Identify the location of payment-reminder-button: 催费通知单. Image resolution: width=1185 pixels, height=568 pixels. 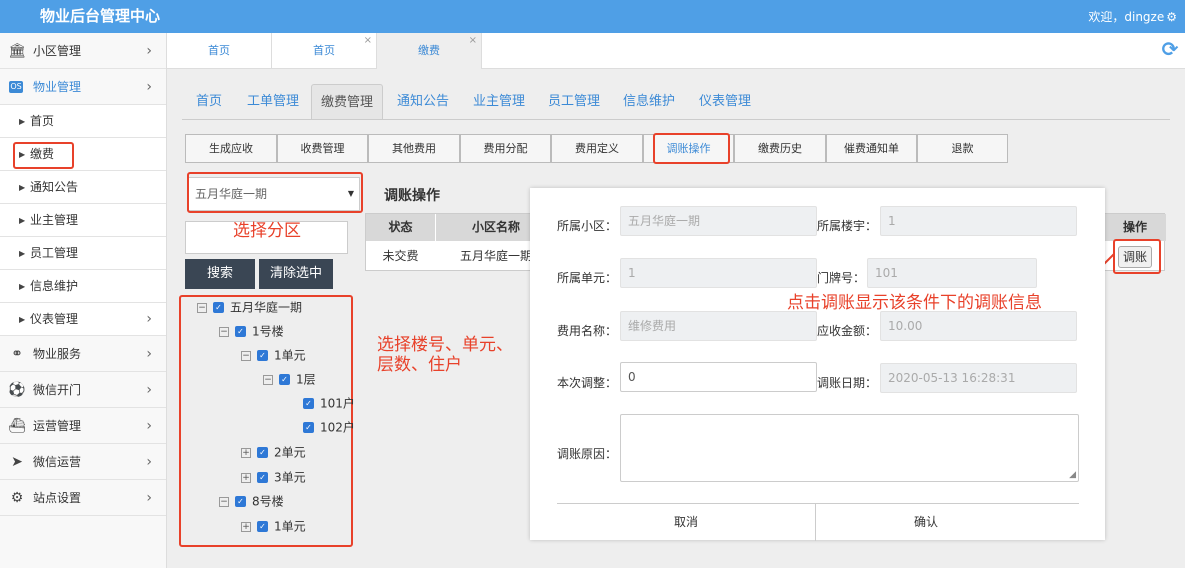
(871, 148).